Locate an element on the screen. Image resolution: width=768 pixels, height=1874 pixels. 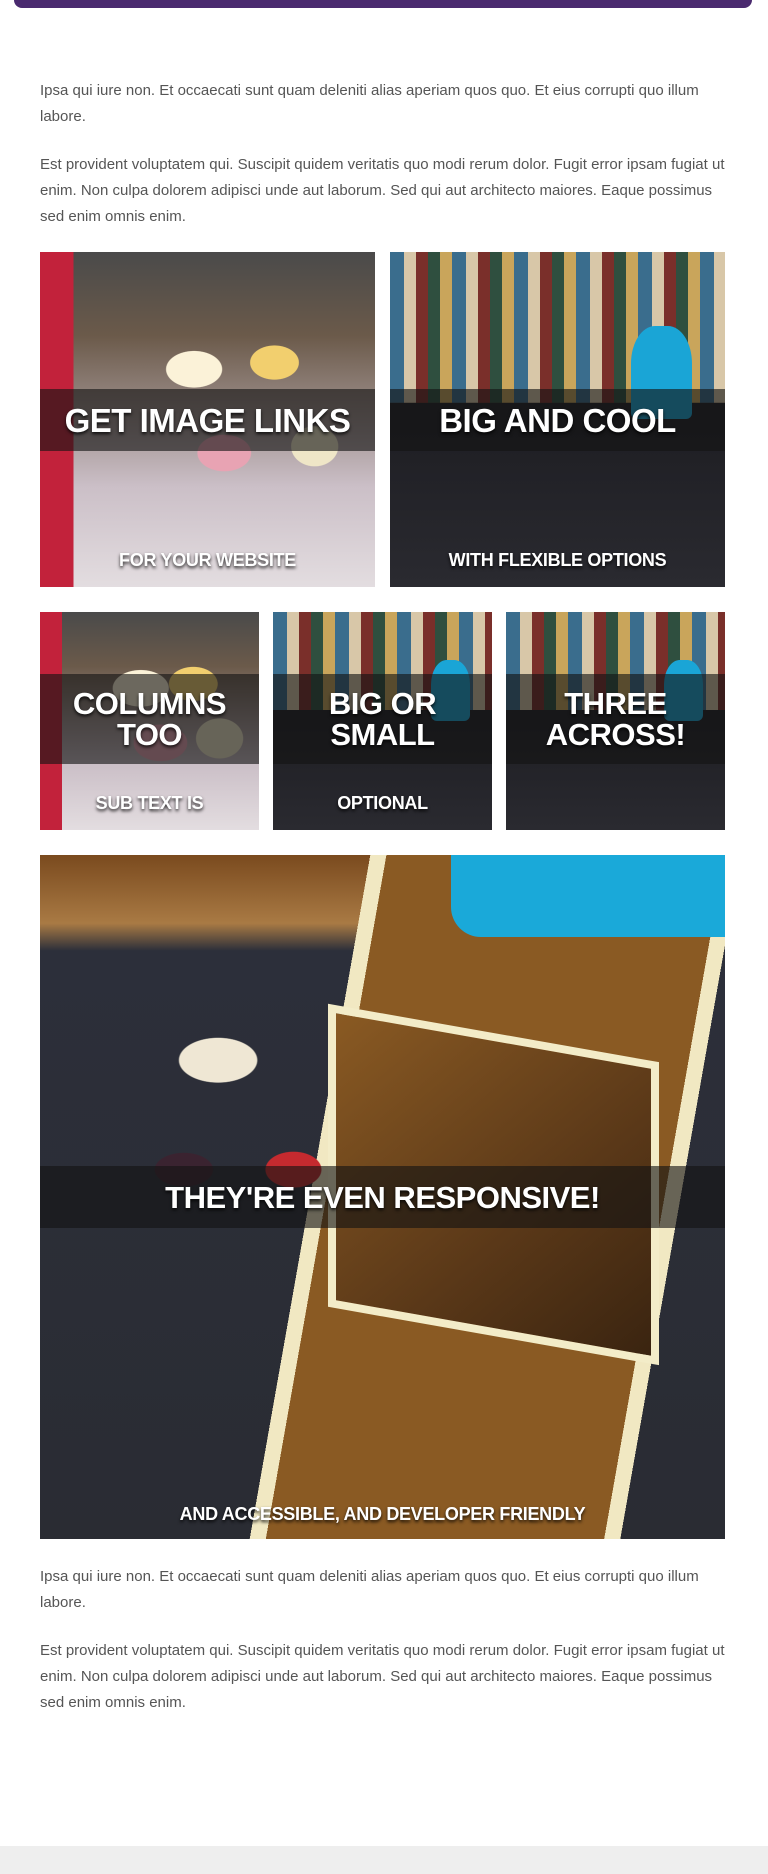
tile-overlay-band: GET IMAGE LINKS is located at coordinates (207, 420).